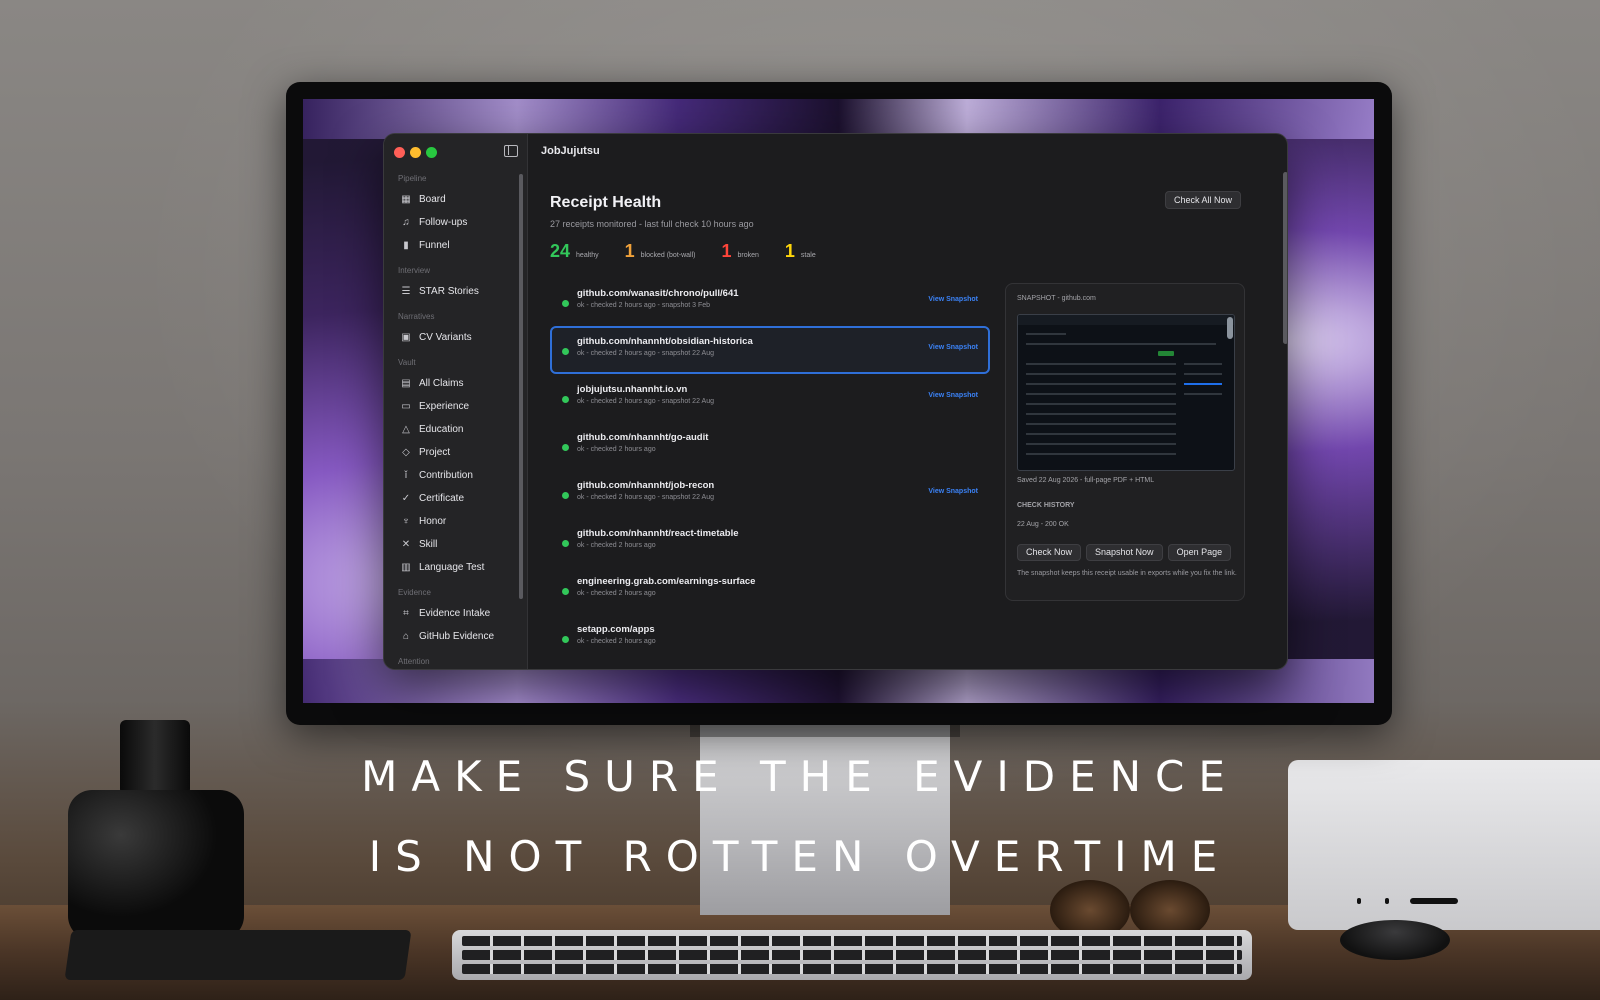  What do you see at coordinates (414, 270) in the screenshot?
I see `sidebar-section-title: Interview` at bounding box center [414, 270].